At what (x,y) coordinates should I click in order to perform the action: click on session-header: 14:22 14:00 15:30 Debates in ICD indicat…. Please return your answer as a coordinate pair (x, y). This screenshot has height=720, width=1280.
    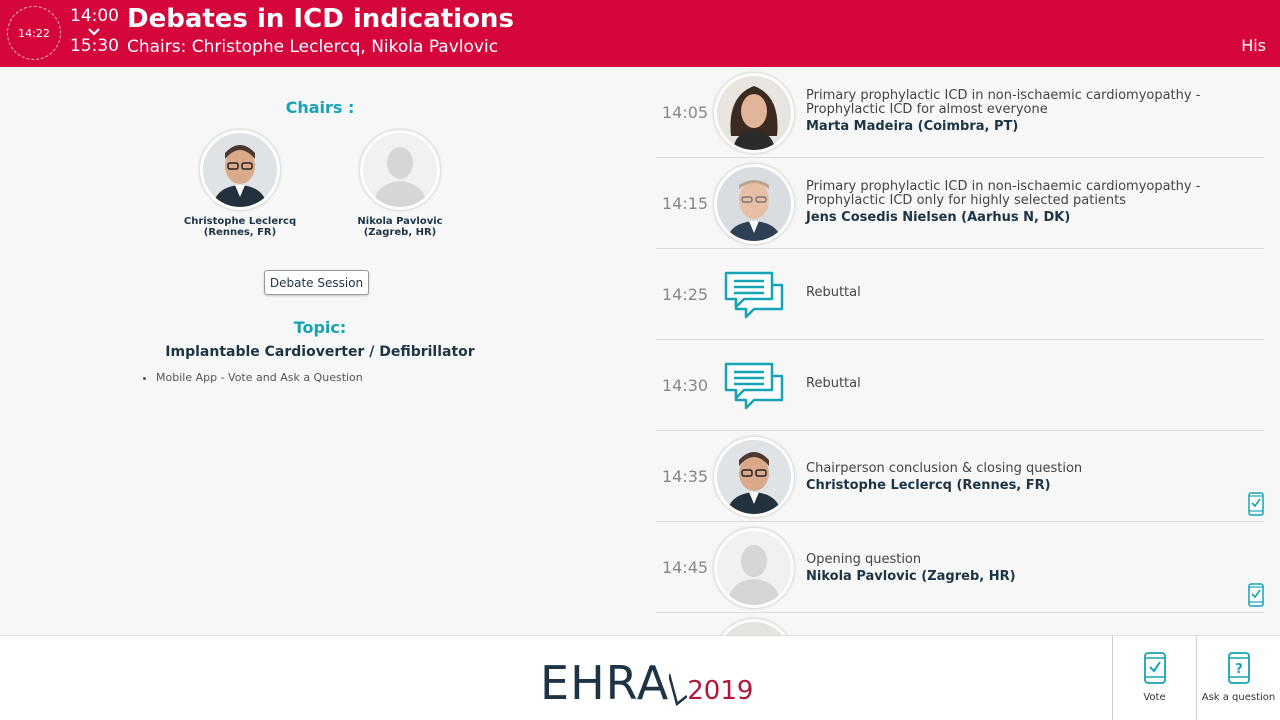
    Looking at the image, I should click on (640, 33).